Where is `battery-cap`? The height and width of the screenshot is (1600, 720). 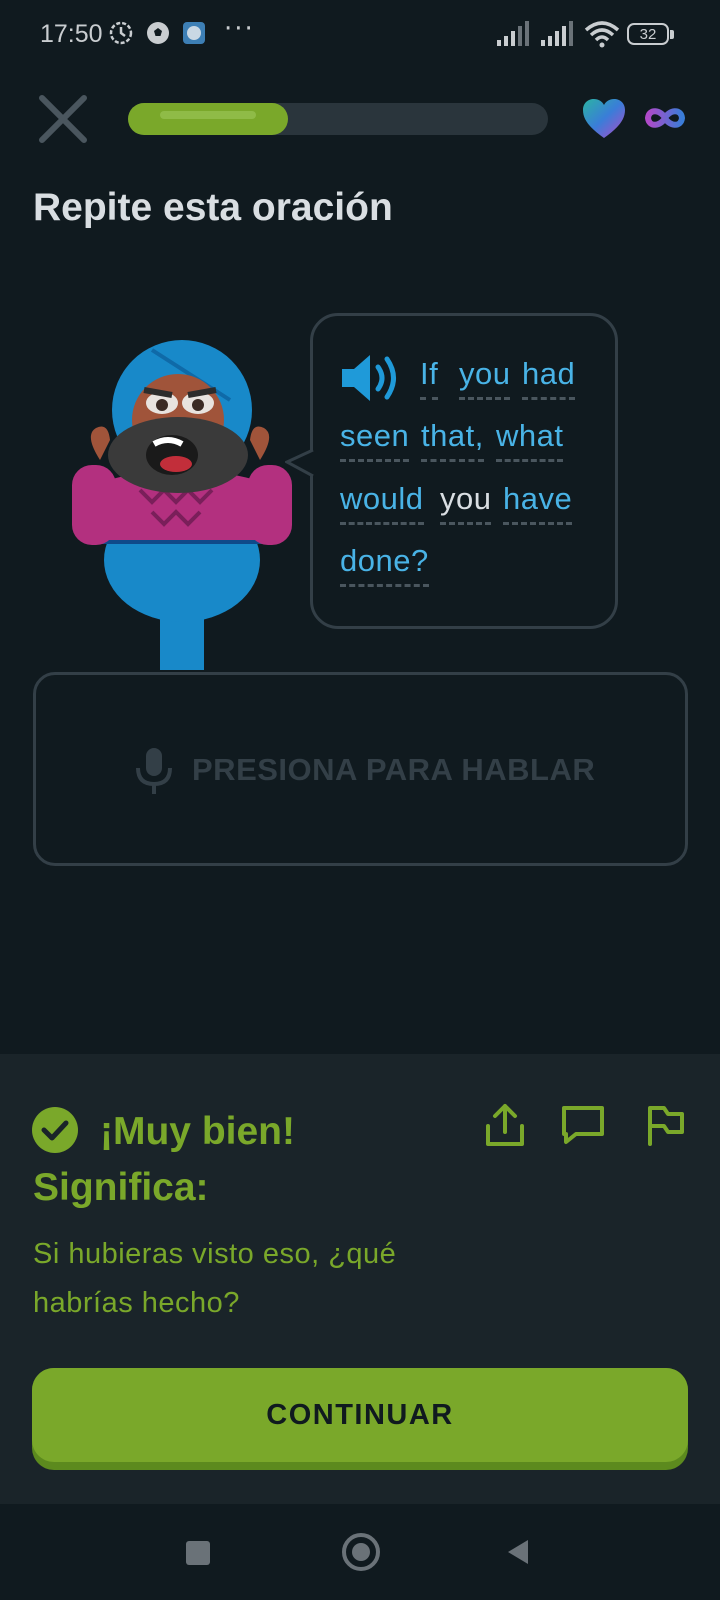
battery-cap is located at coordinates (672, 34).